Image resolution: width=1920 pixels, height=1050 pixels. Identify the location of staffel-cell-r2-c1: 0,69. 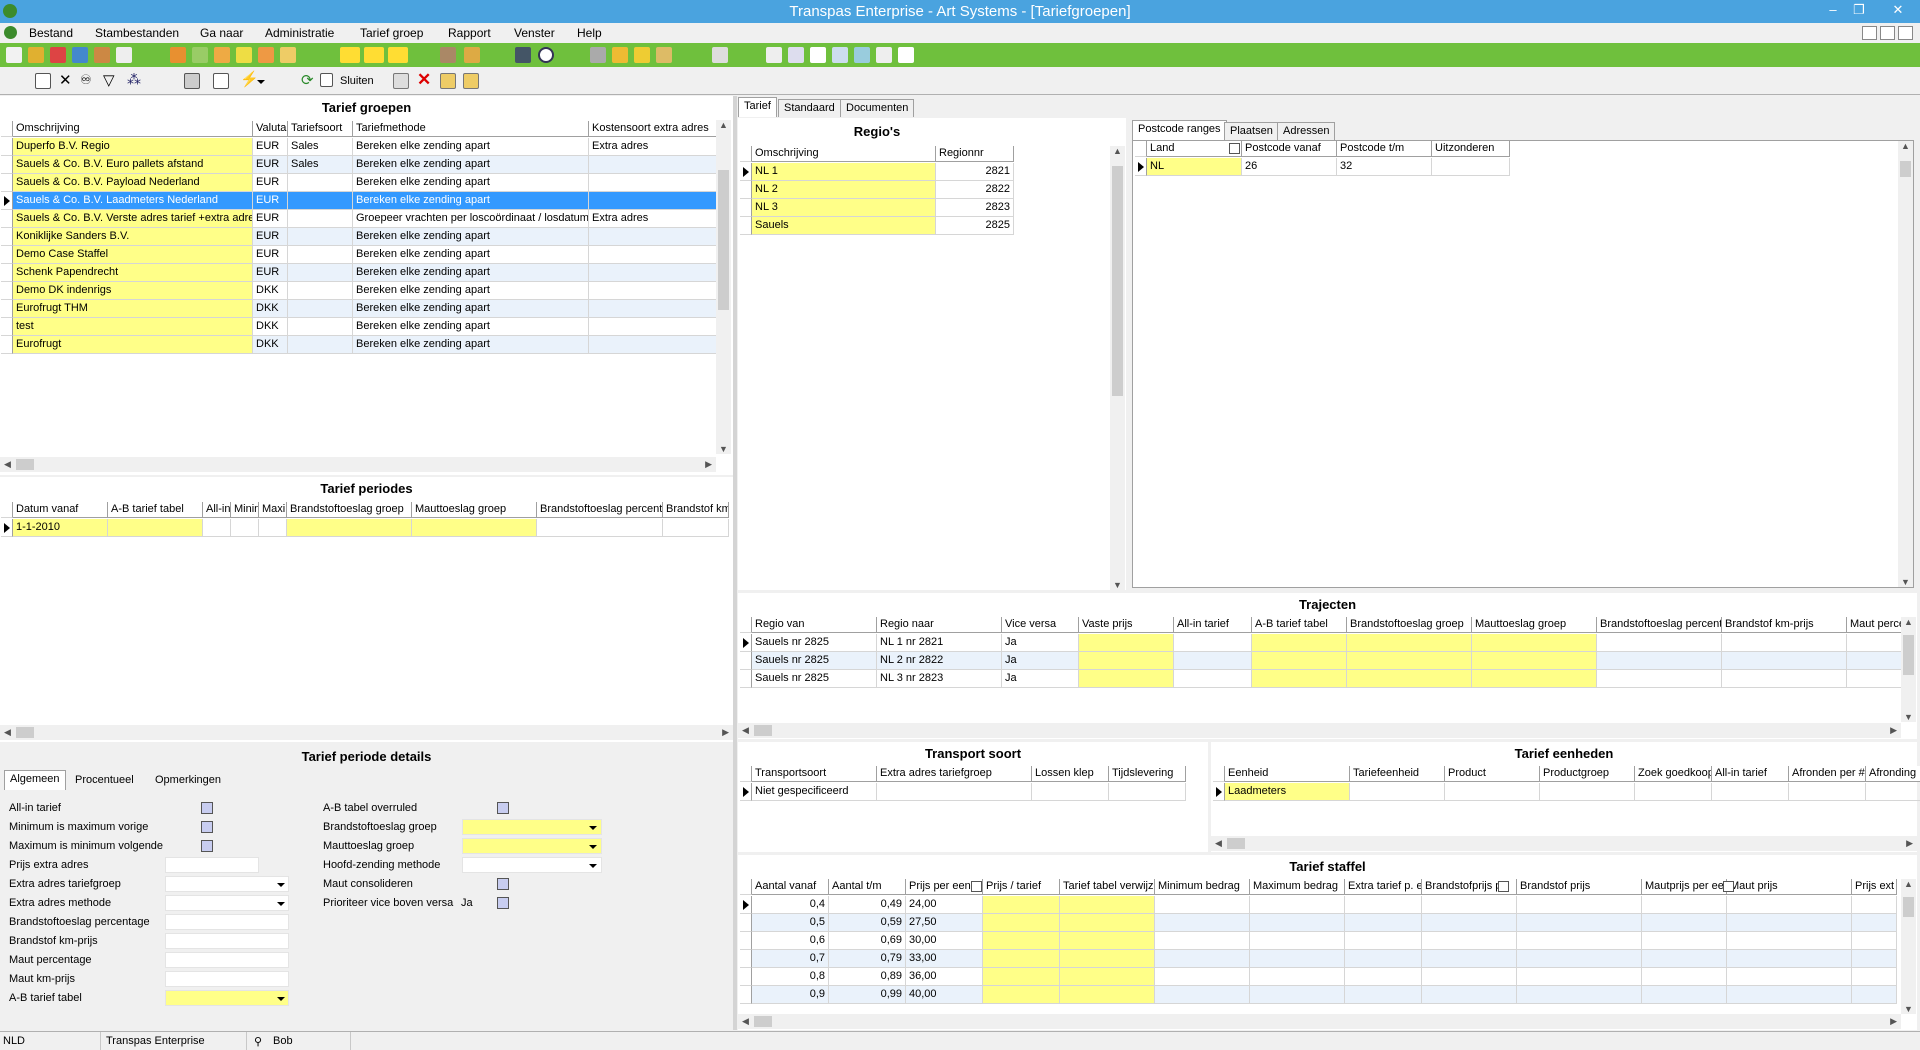
(867, 941).